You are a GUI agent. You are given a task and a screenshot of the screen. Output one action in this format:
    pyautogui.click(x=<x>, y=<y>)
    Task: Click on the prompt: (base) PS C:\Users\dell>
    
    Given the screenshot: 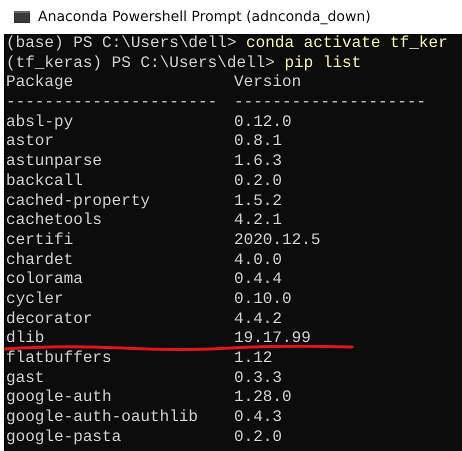 What is the action you would take?
    pyautogui.click(x=121, y=44)
    